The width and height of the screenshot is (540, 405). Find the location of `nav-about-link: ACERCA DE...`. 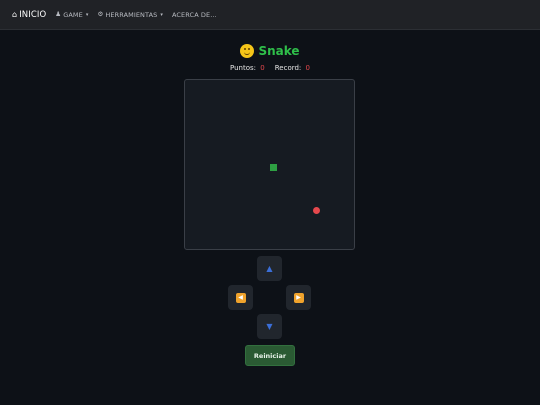

nav-about-link: ACERCA DE... is located at coordinates (194, 15).